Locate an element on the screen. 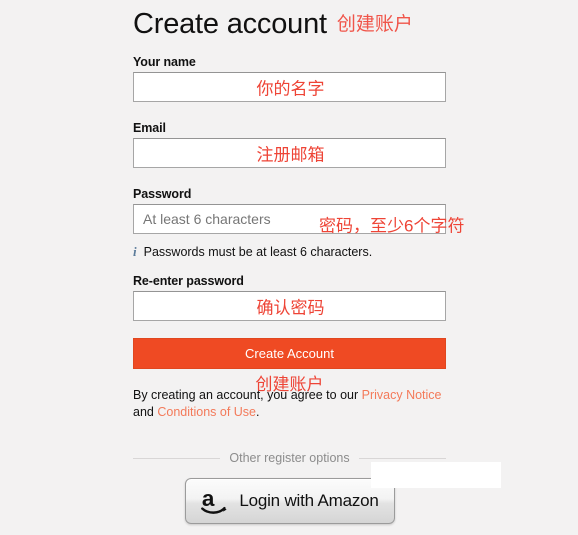 The image size is (578, 535). login-with-amazon-button: a Login with Amazon is located at coordinates (290, 501).